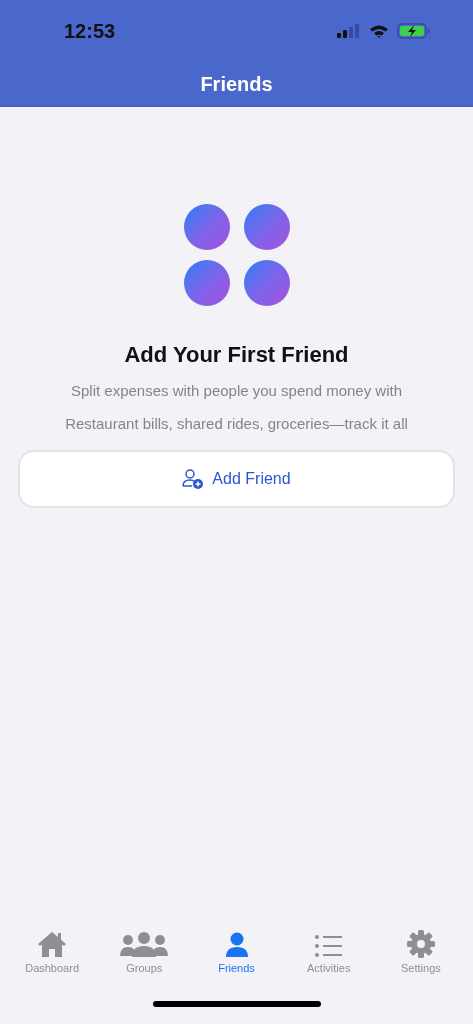 This screenshot has height=1024, width=473. Describe the element at coordinates (420, 944) in the screenshot. I see `settings-icon` at that location.